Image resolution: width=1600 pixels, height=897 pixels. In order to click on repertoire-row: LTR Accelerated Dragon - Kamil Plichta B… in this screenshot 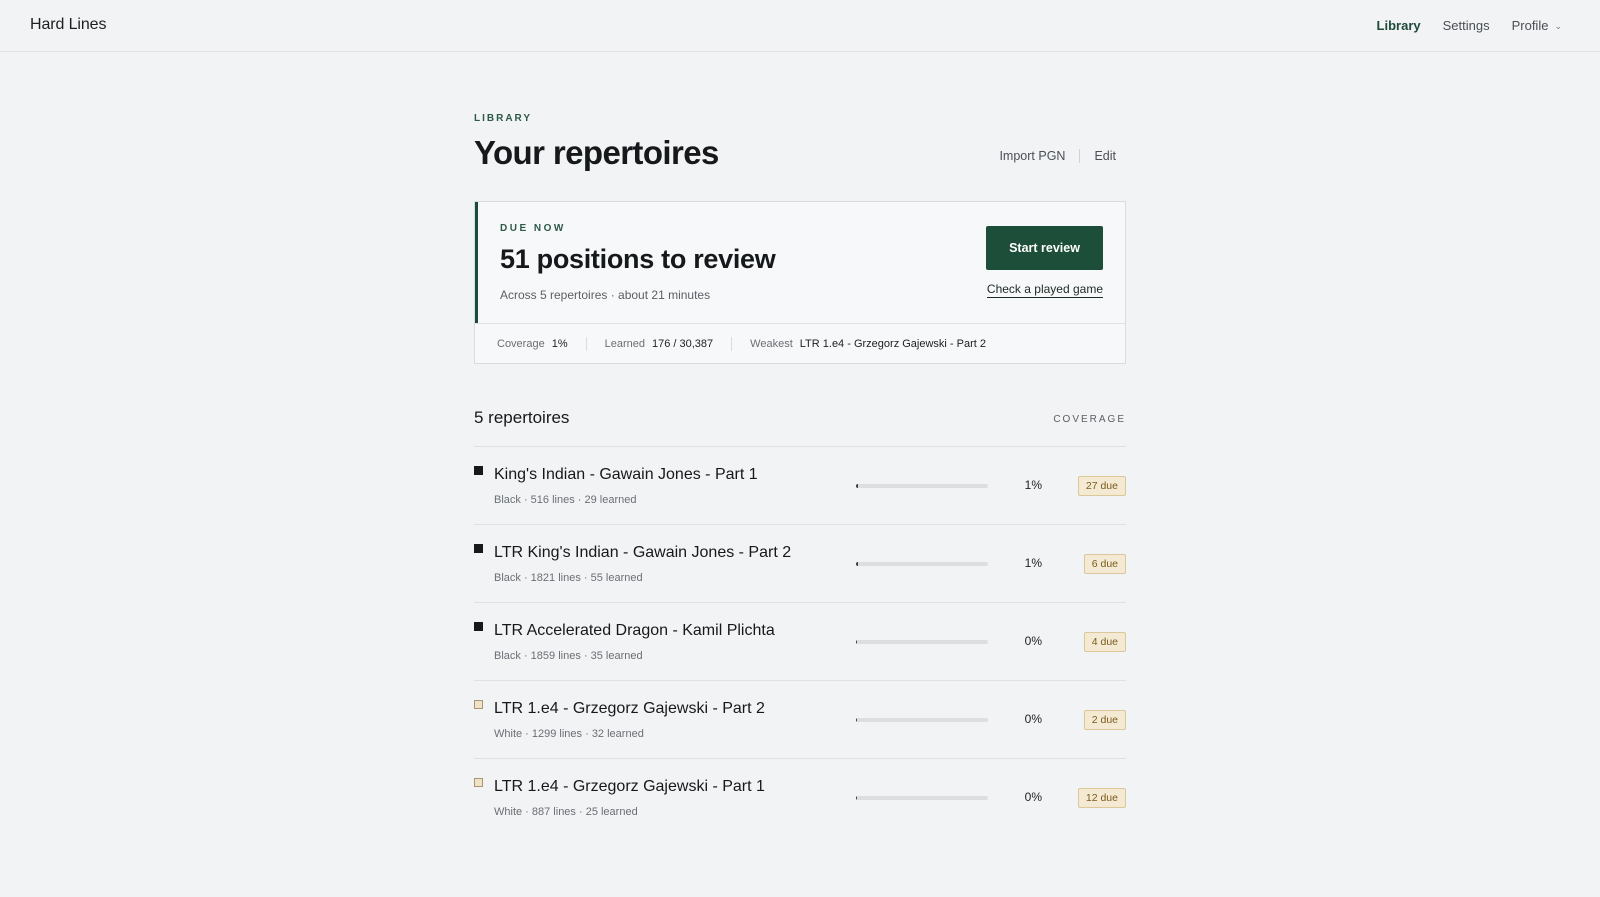, I will do `click(800, 641)`.